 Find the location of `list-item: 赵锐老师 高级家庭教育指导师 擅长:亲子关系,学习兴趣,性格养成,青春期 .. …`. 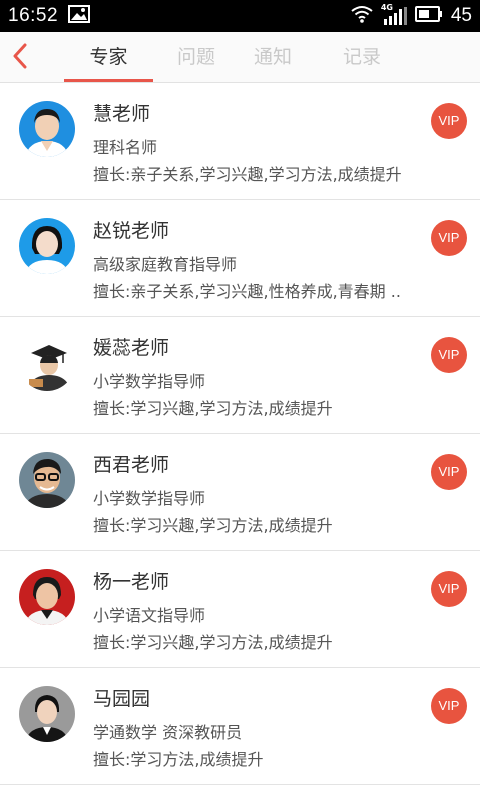

list-item: 赵锐老师 高级家庭教育指导师 擅长:亲子关系,学习兴趣,性格养成,青春期 .. … is located at coordinates (240, 258).